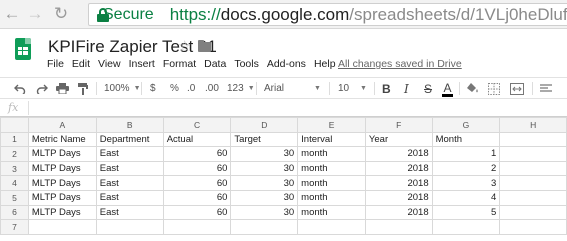 This screenshot has width=567, height=241. What do you see at coordinates (14, 183) in the screenshot?
I see `row-header: 4` at bounding box center [14, 183].